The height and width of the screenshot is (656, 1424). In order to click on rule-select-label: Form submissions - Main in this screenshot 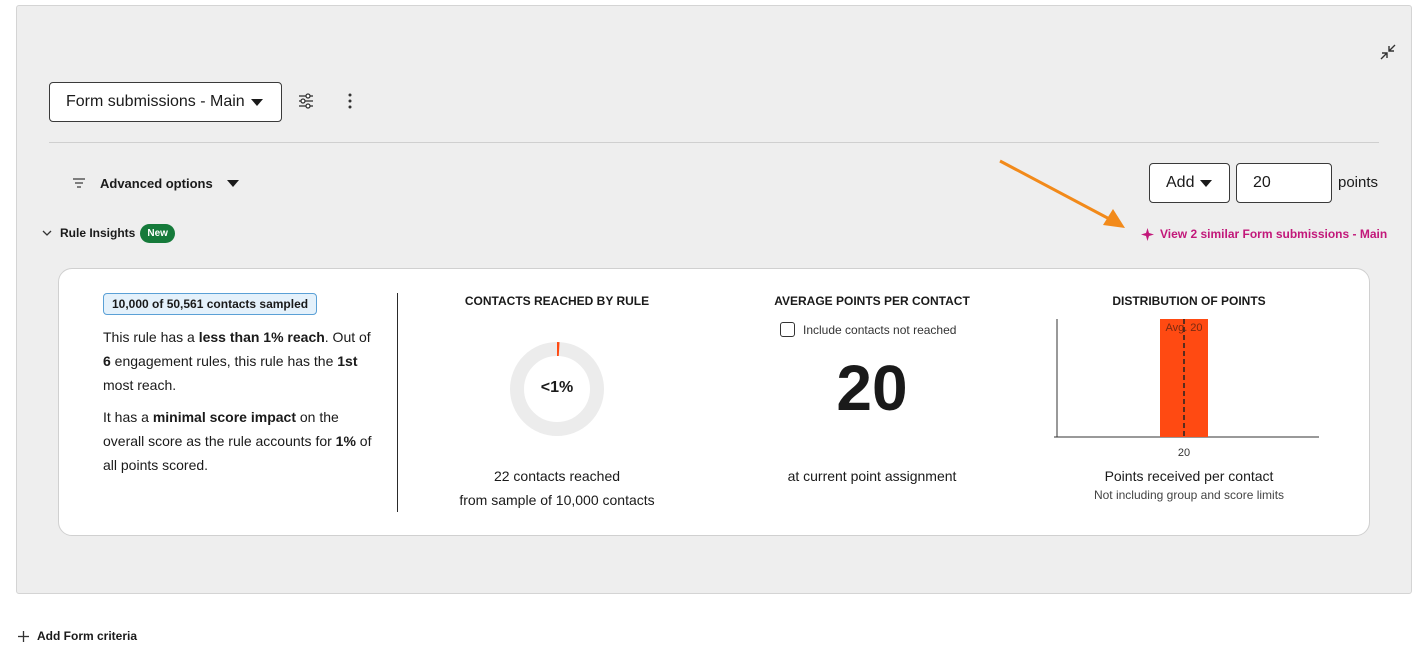, I will do `click(155, 101)`.